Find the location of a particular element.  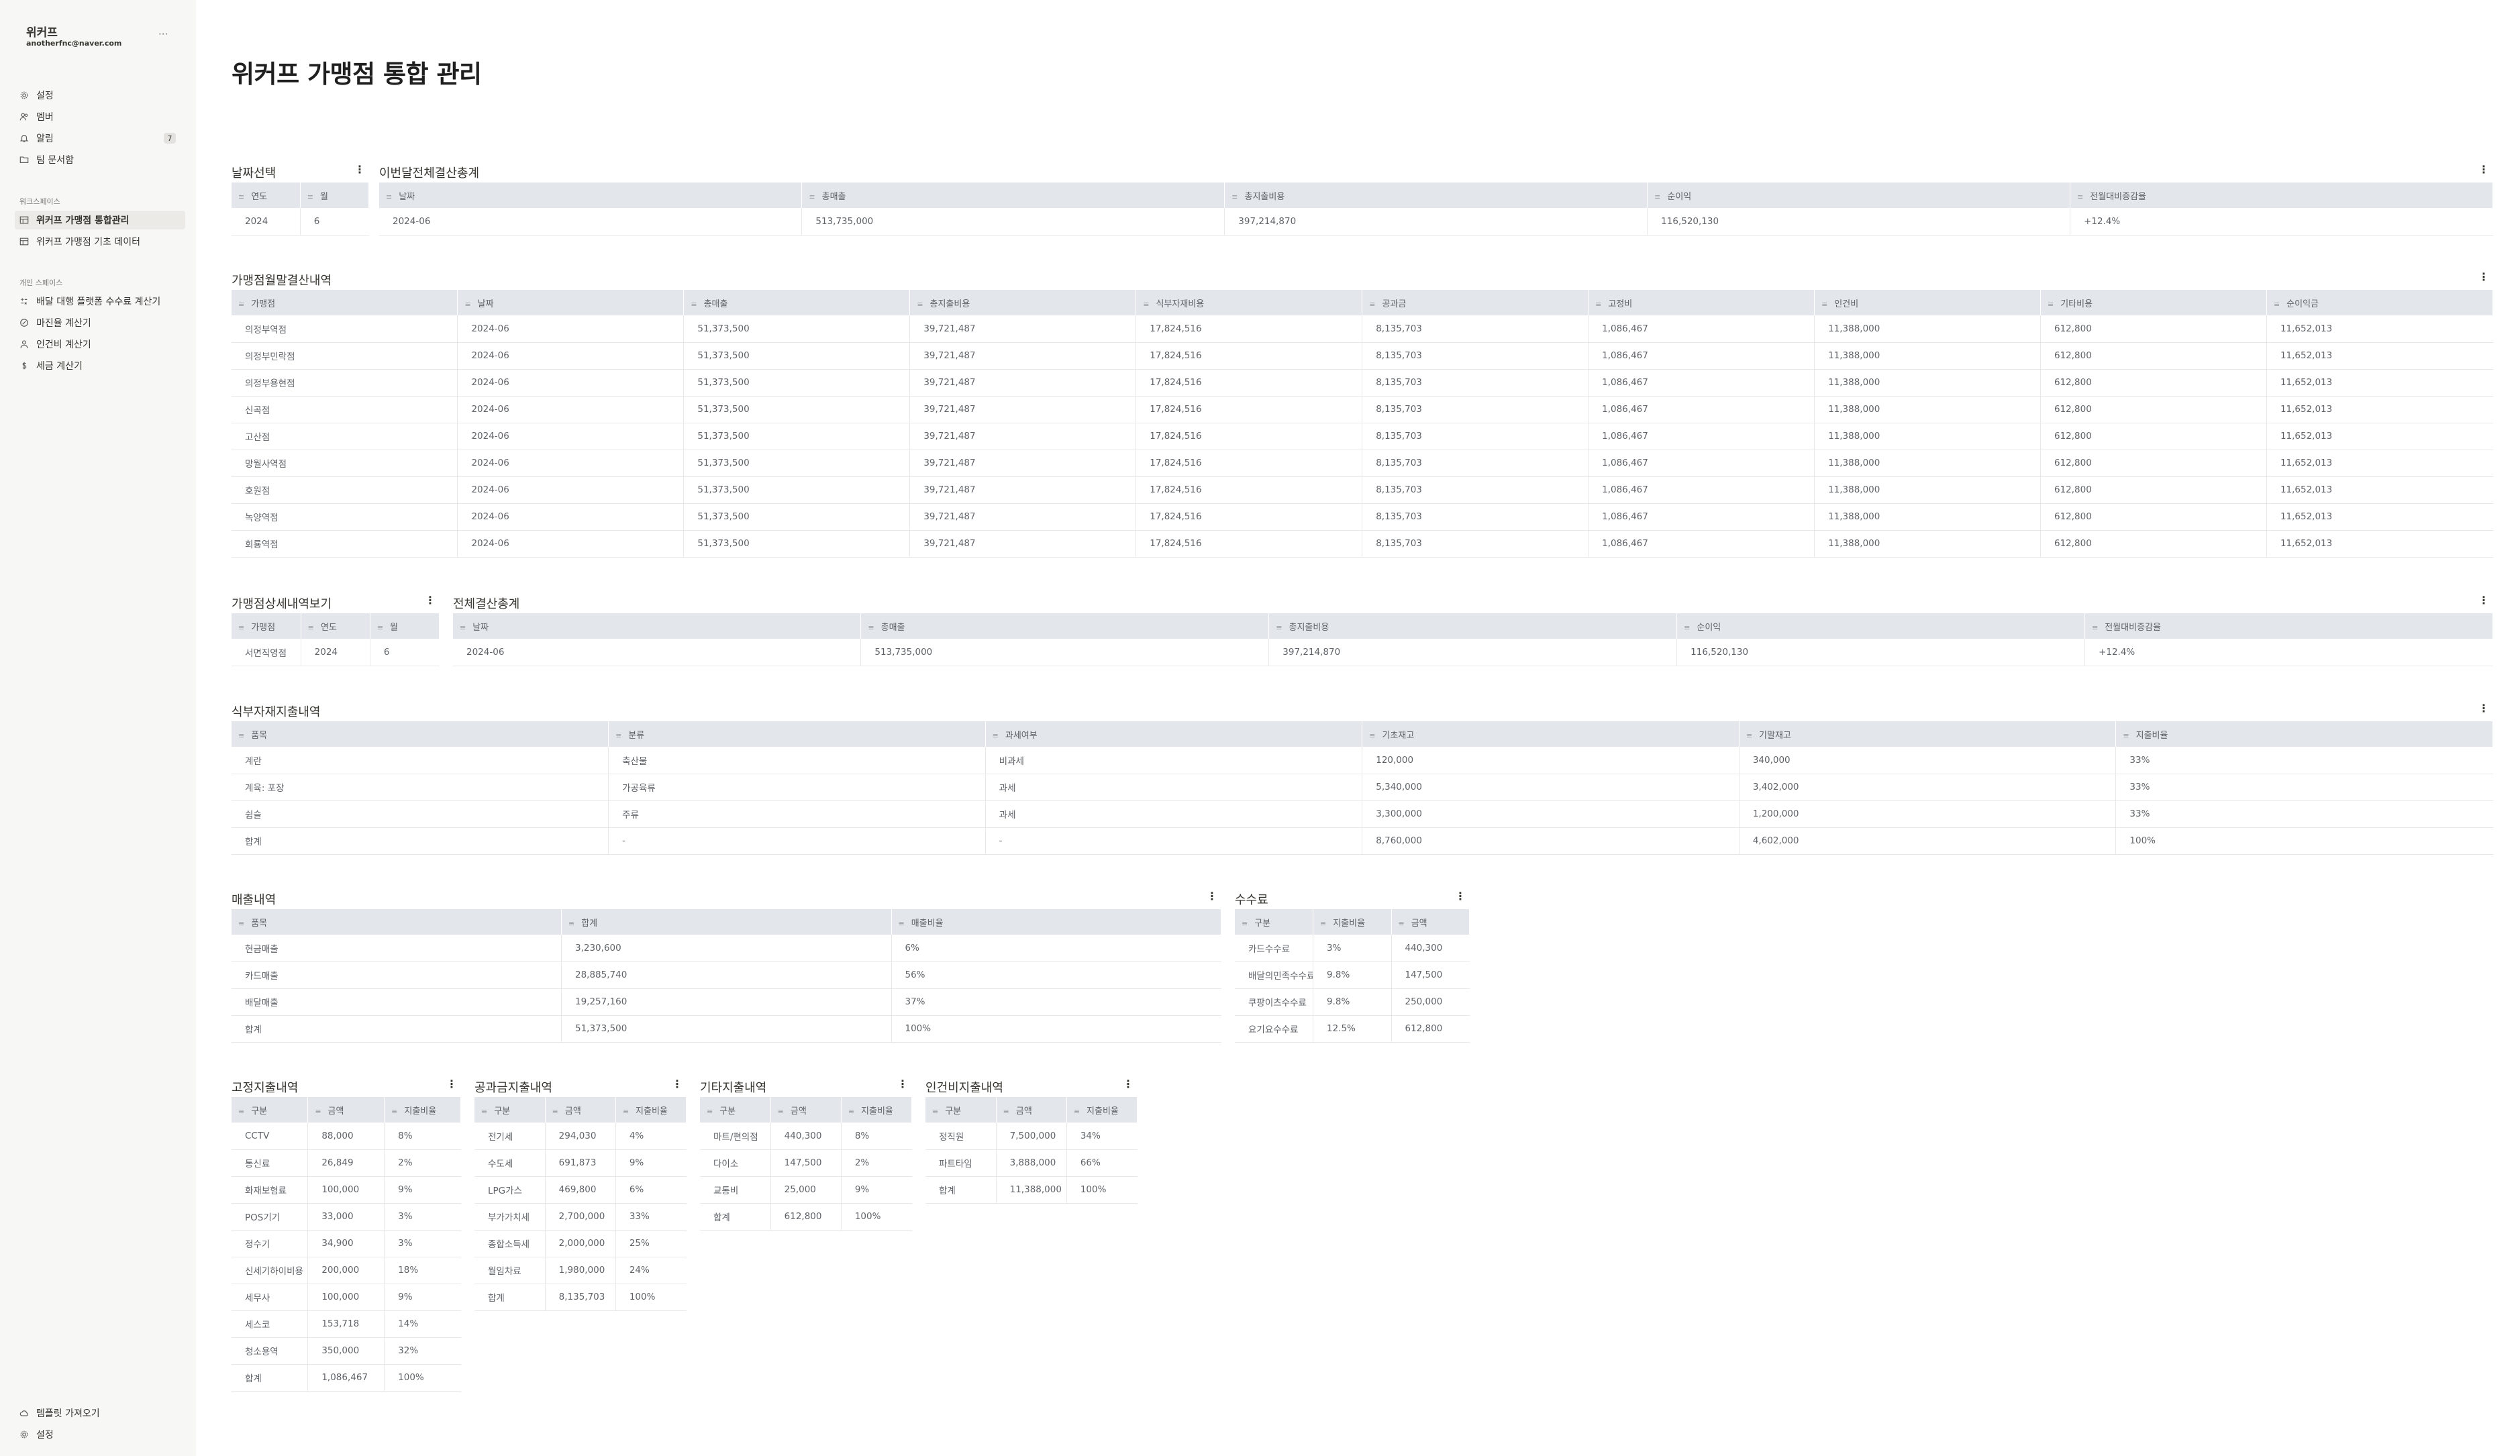

table-cell: - is located at coordinates (1174, 841).